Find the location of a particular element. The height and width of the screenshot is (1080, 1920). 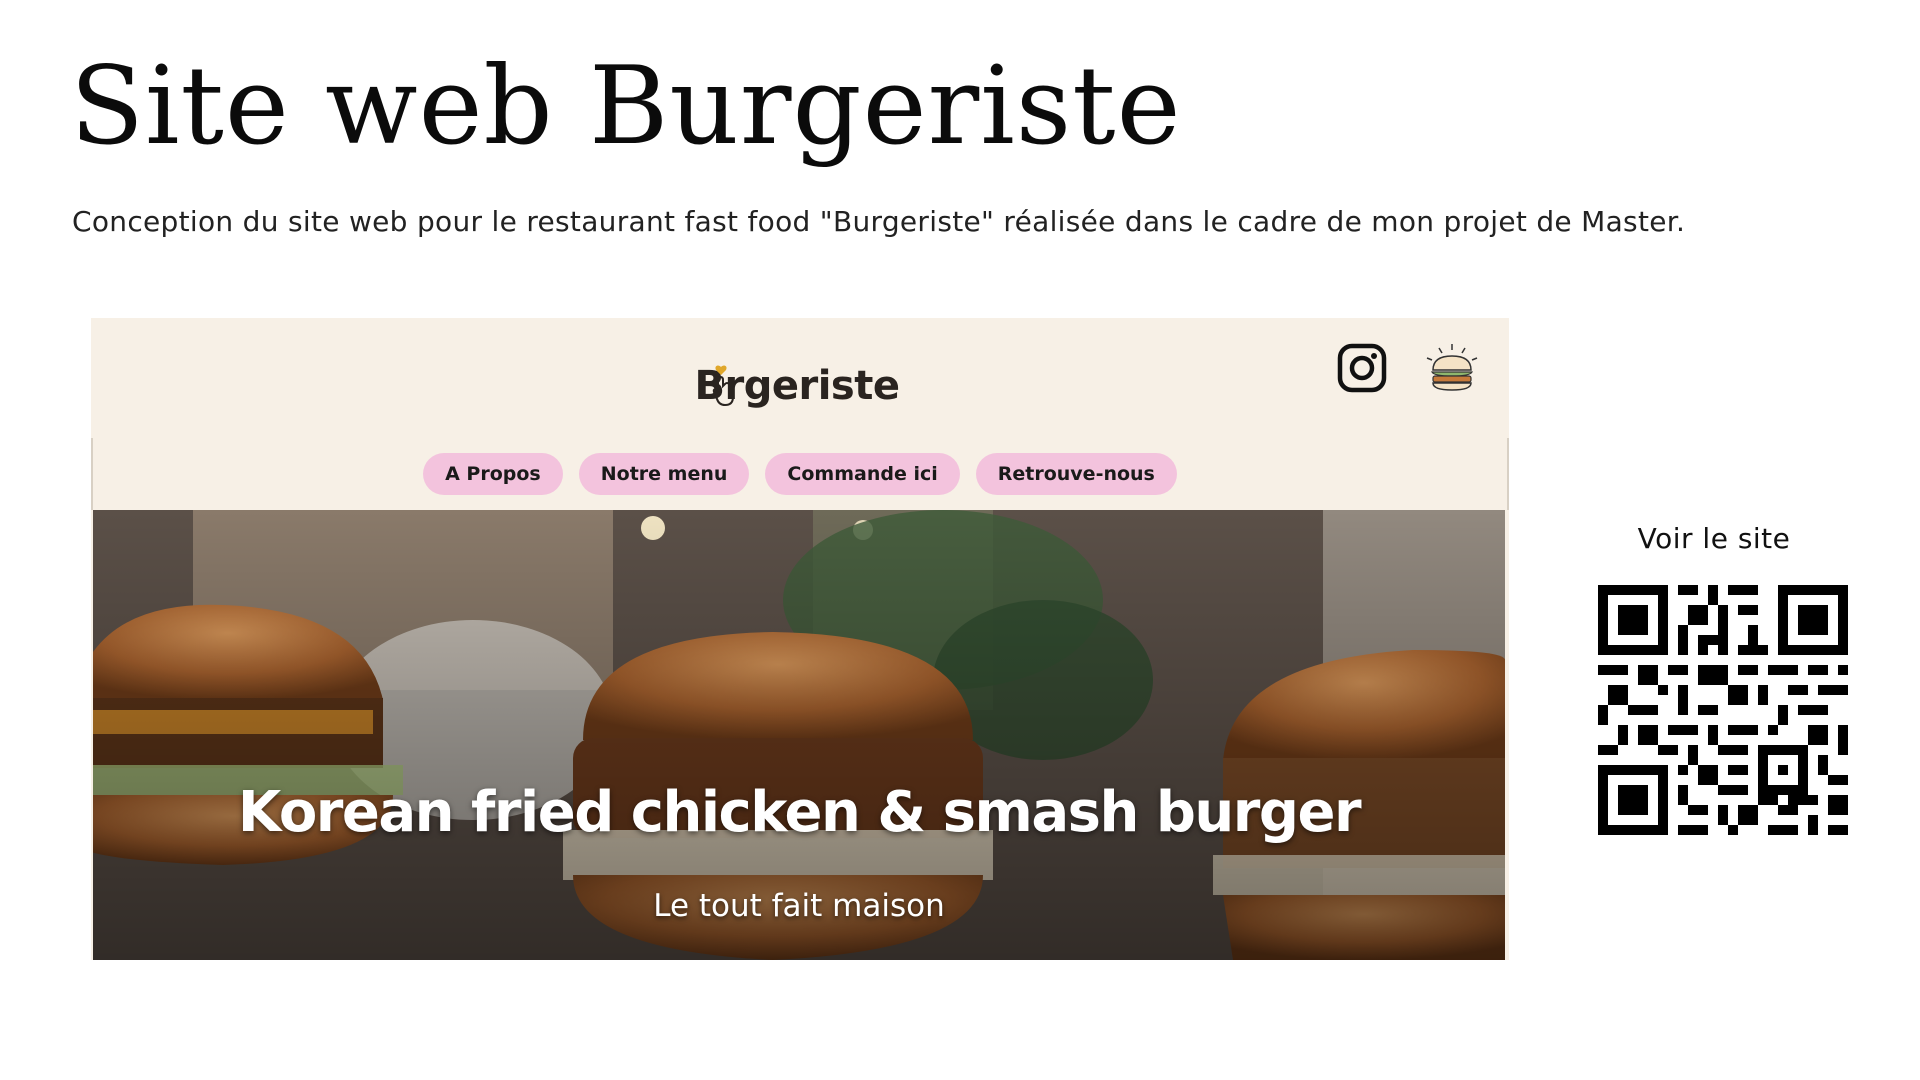

heart-hand-icon is located at coordinates (723, 386).